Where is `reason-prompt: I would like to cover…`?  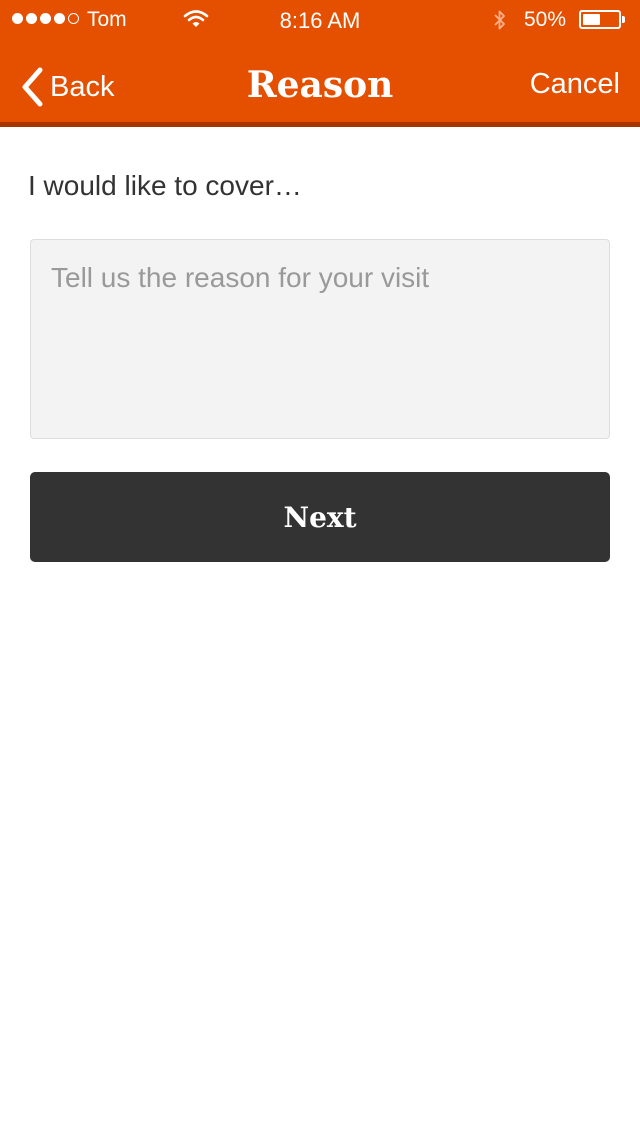 reason-prompt: I would like to cover… is located at coordinates (165, 185).